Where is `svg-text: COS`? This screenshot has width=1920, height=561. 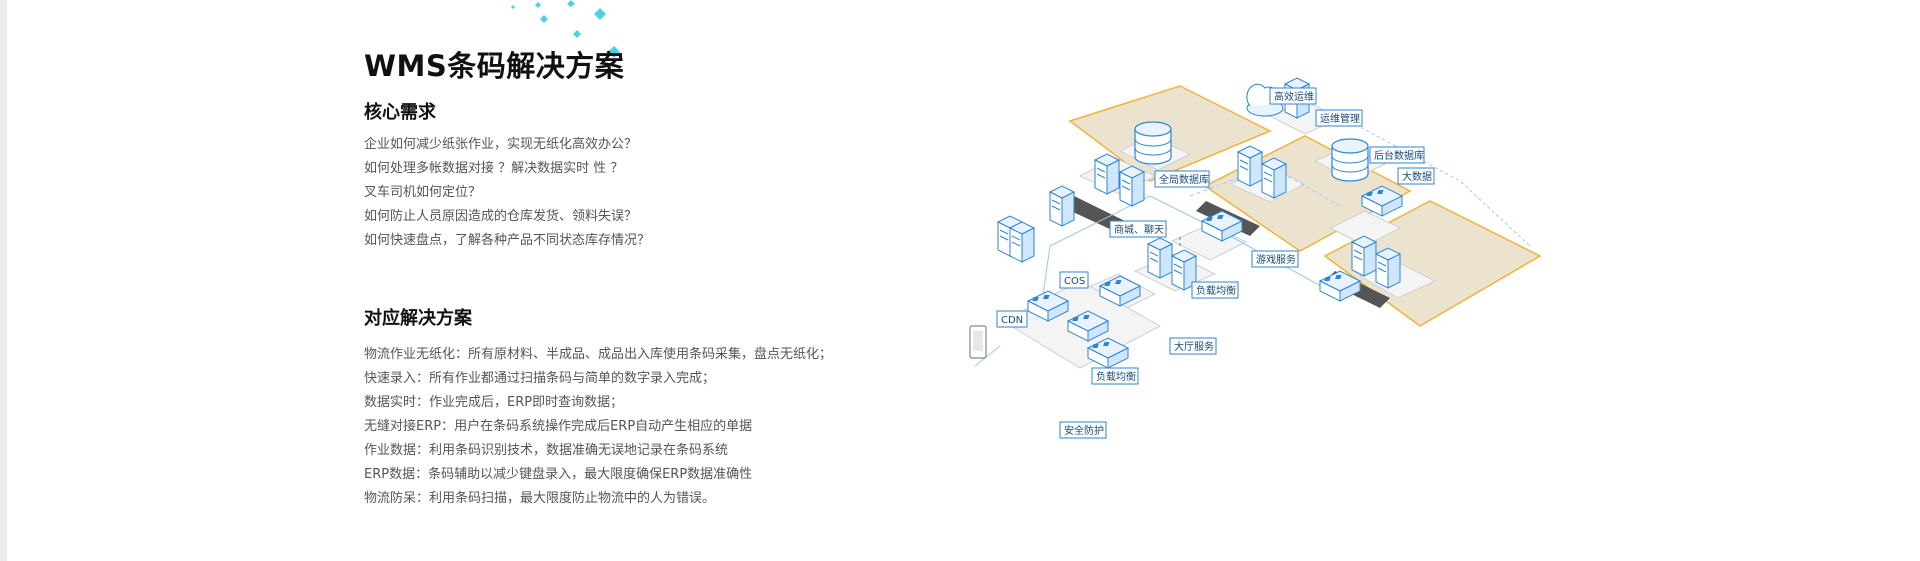 svg-text: COS is located at coordinates (1074, 281).